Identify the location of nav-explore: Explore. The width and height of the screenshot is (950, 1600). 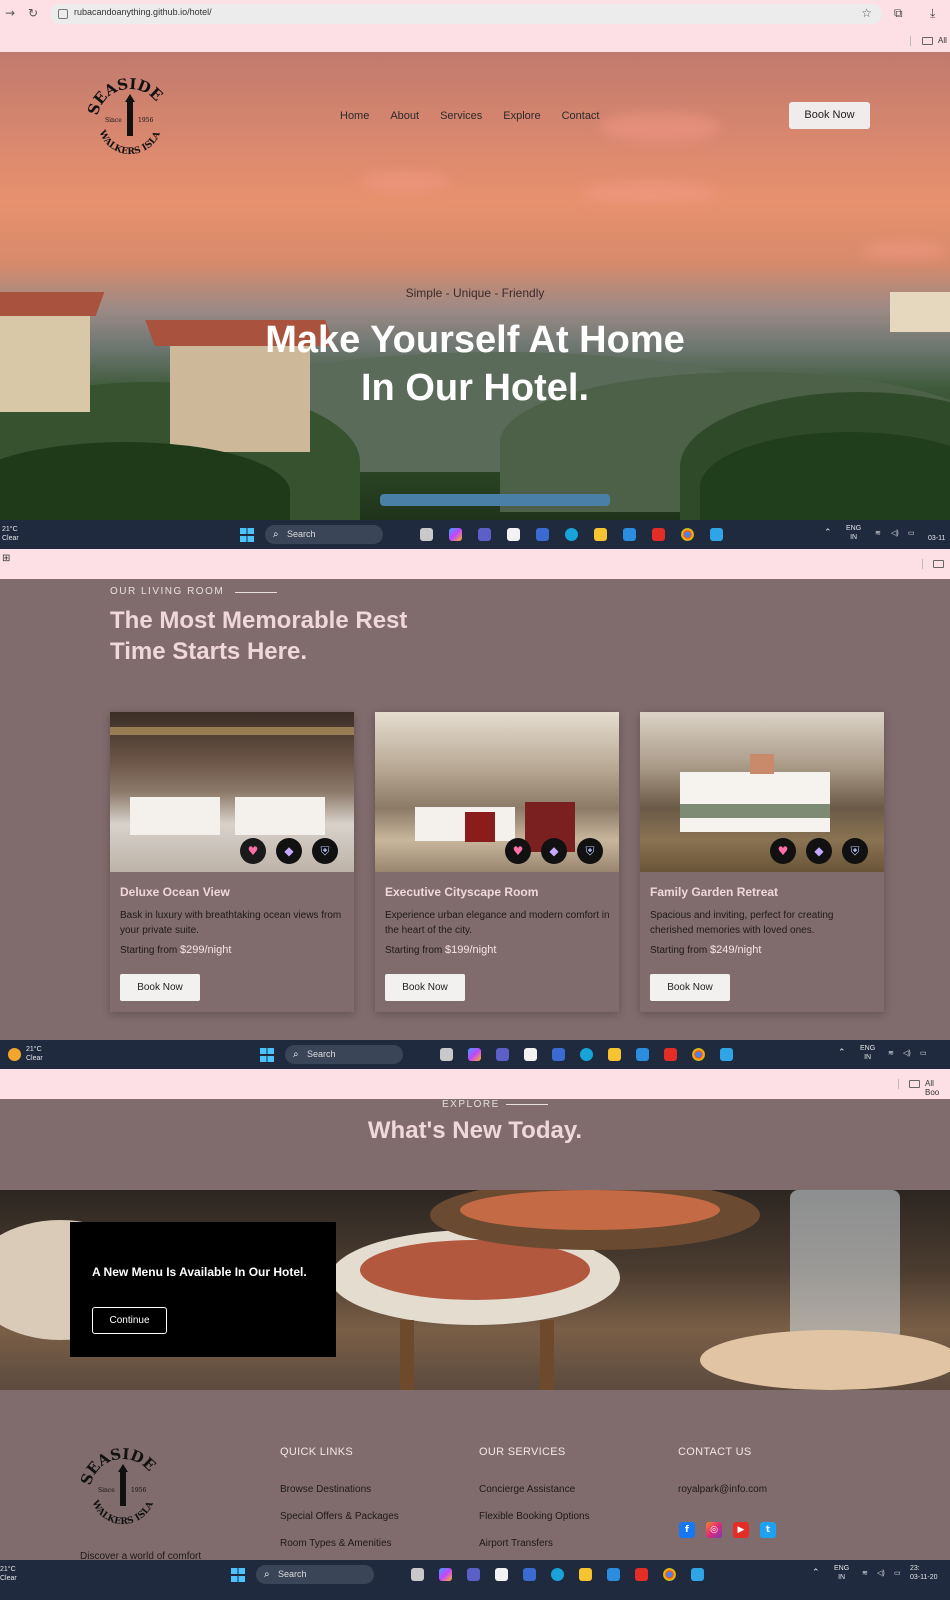
(521, 116).